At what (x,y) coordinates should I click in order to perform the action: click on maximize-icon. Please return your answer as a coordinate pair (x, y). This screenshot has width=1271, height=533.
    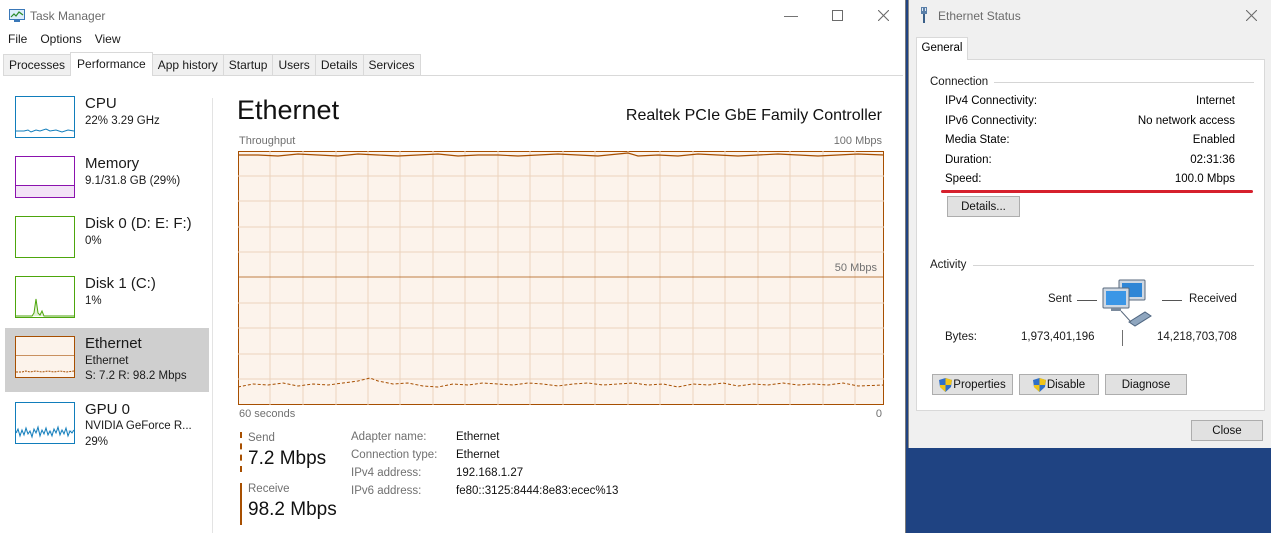
    Looking at the image, I should click on (837, 15).